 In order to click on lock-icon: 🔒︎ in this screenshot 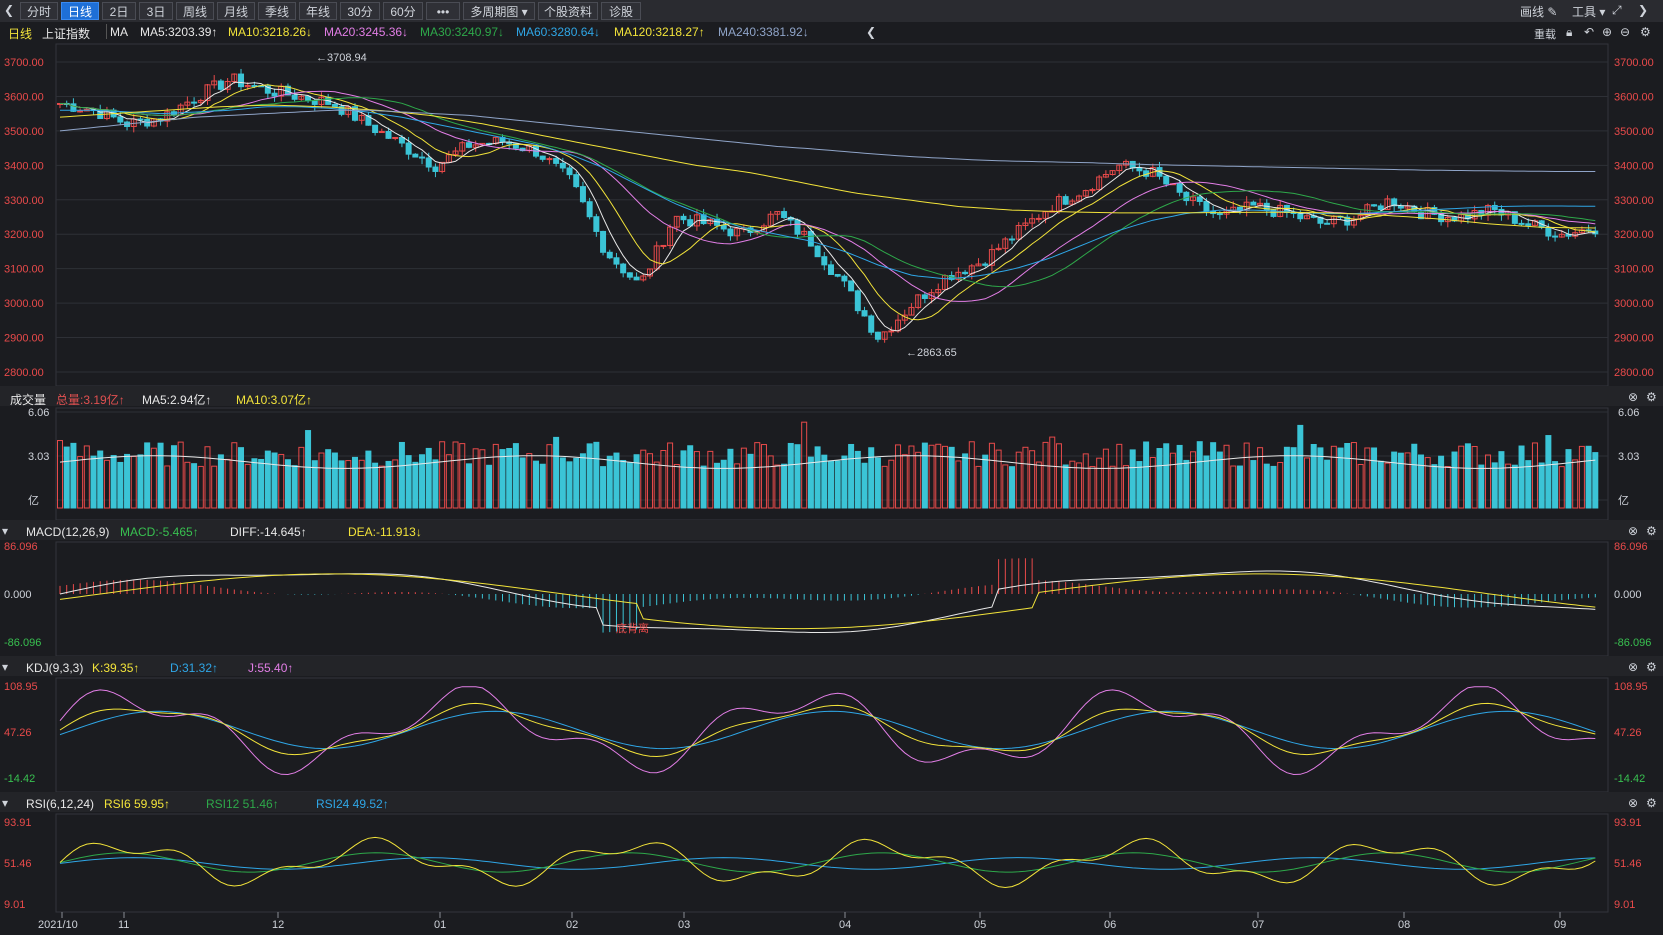, I will do `click(1569, 32)`.